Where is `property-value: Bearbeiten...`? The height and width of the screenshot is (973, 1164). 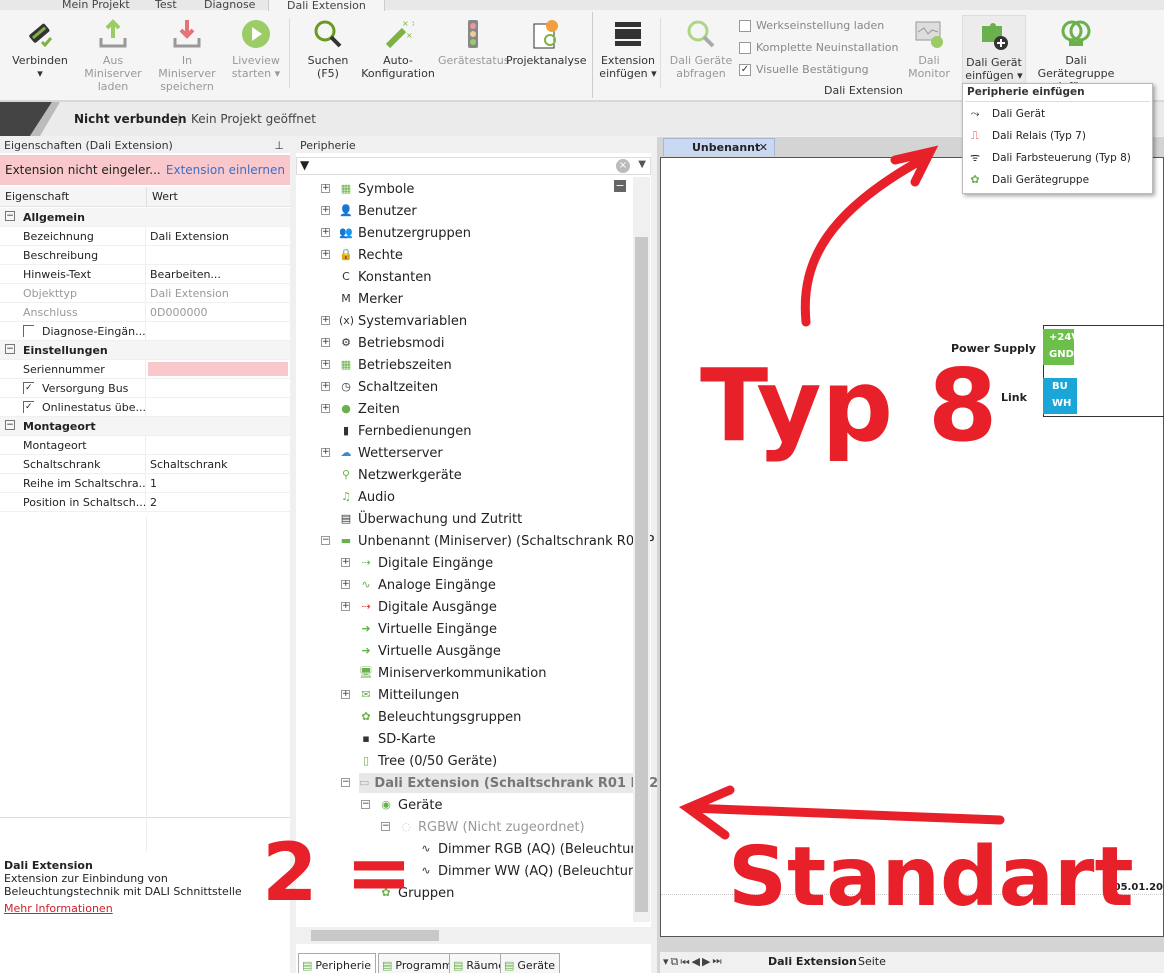 property-value: Bearbeiten... is located at coordinates (185, 274).